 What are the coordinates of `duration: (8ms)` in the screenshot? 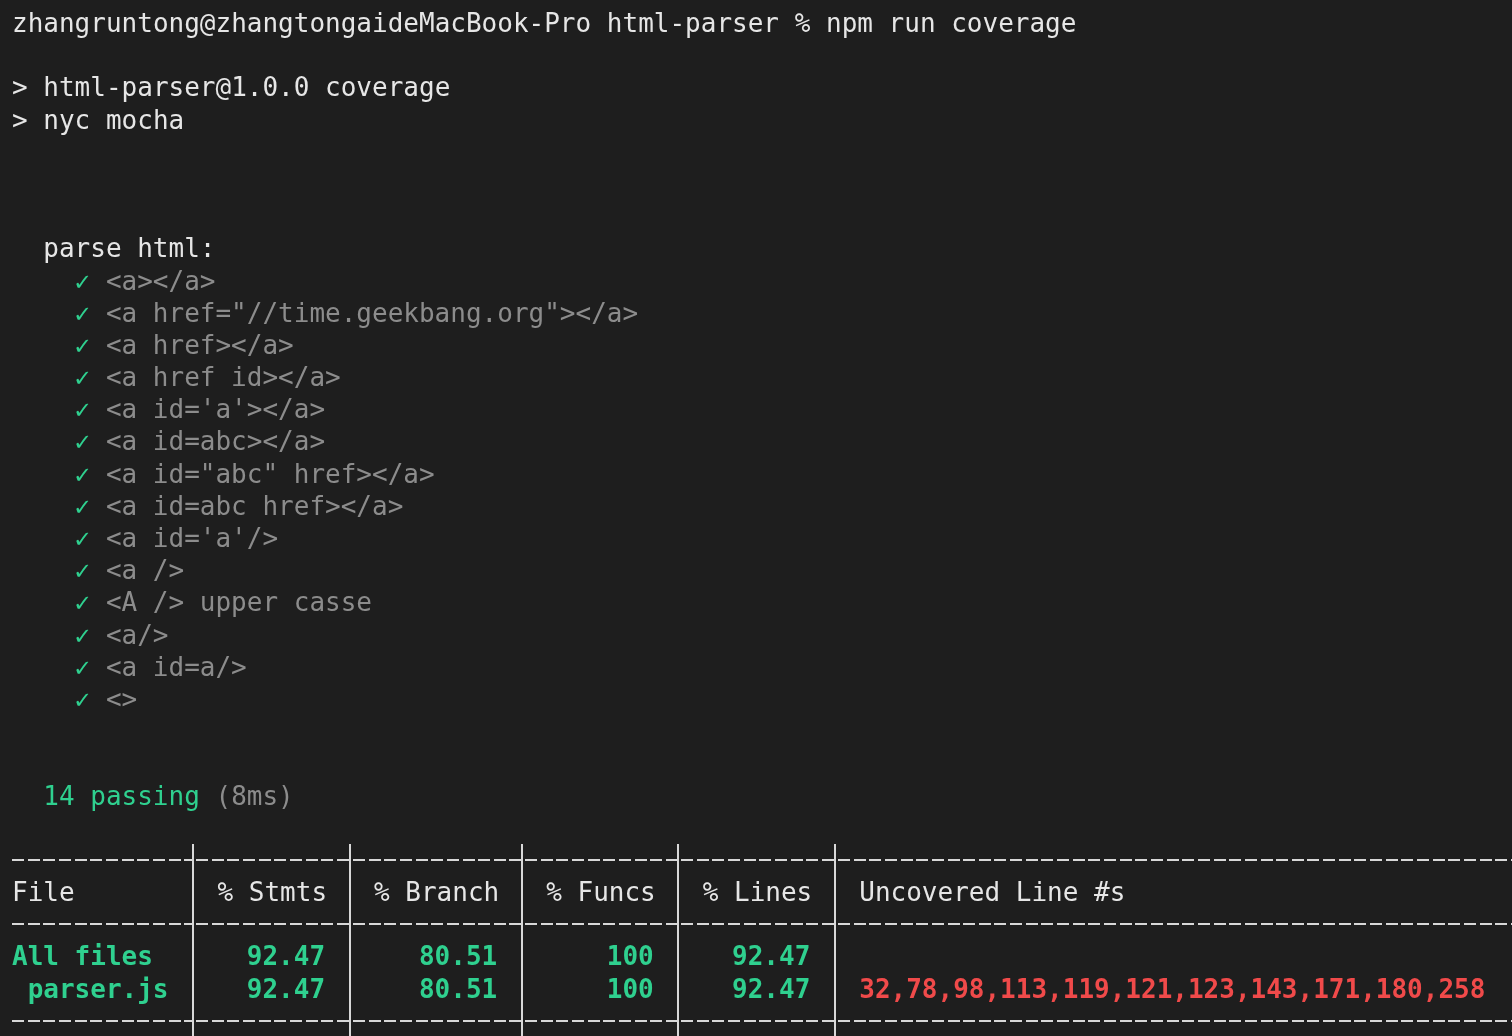 It's located at (254, 795).